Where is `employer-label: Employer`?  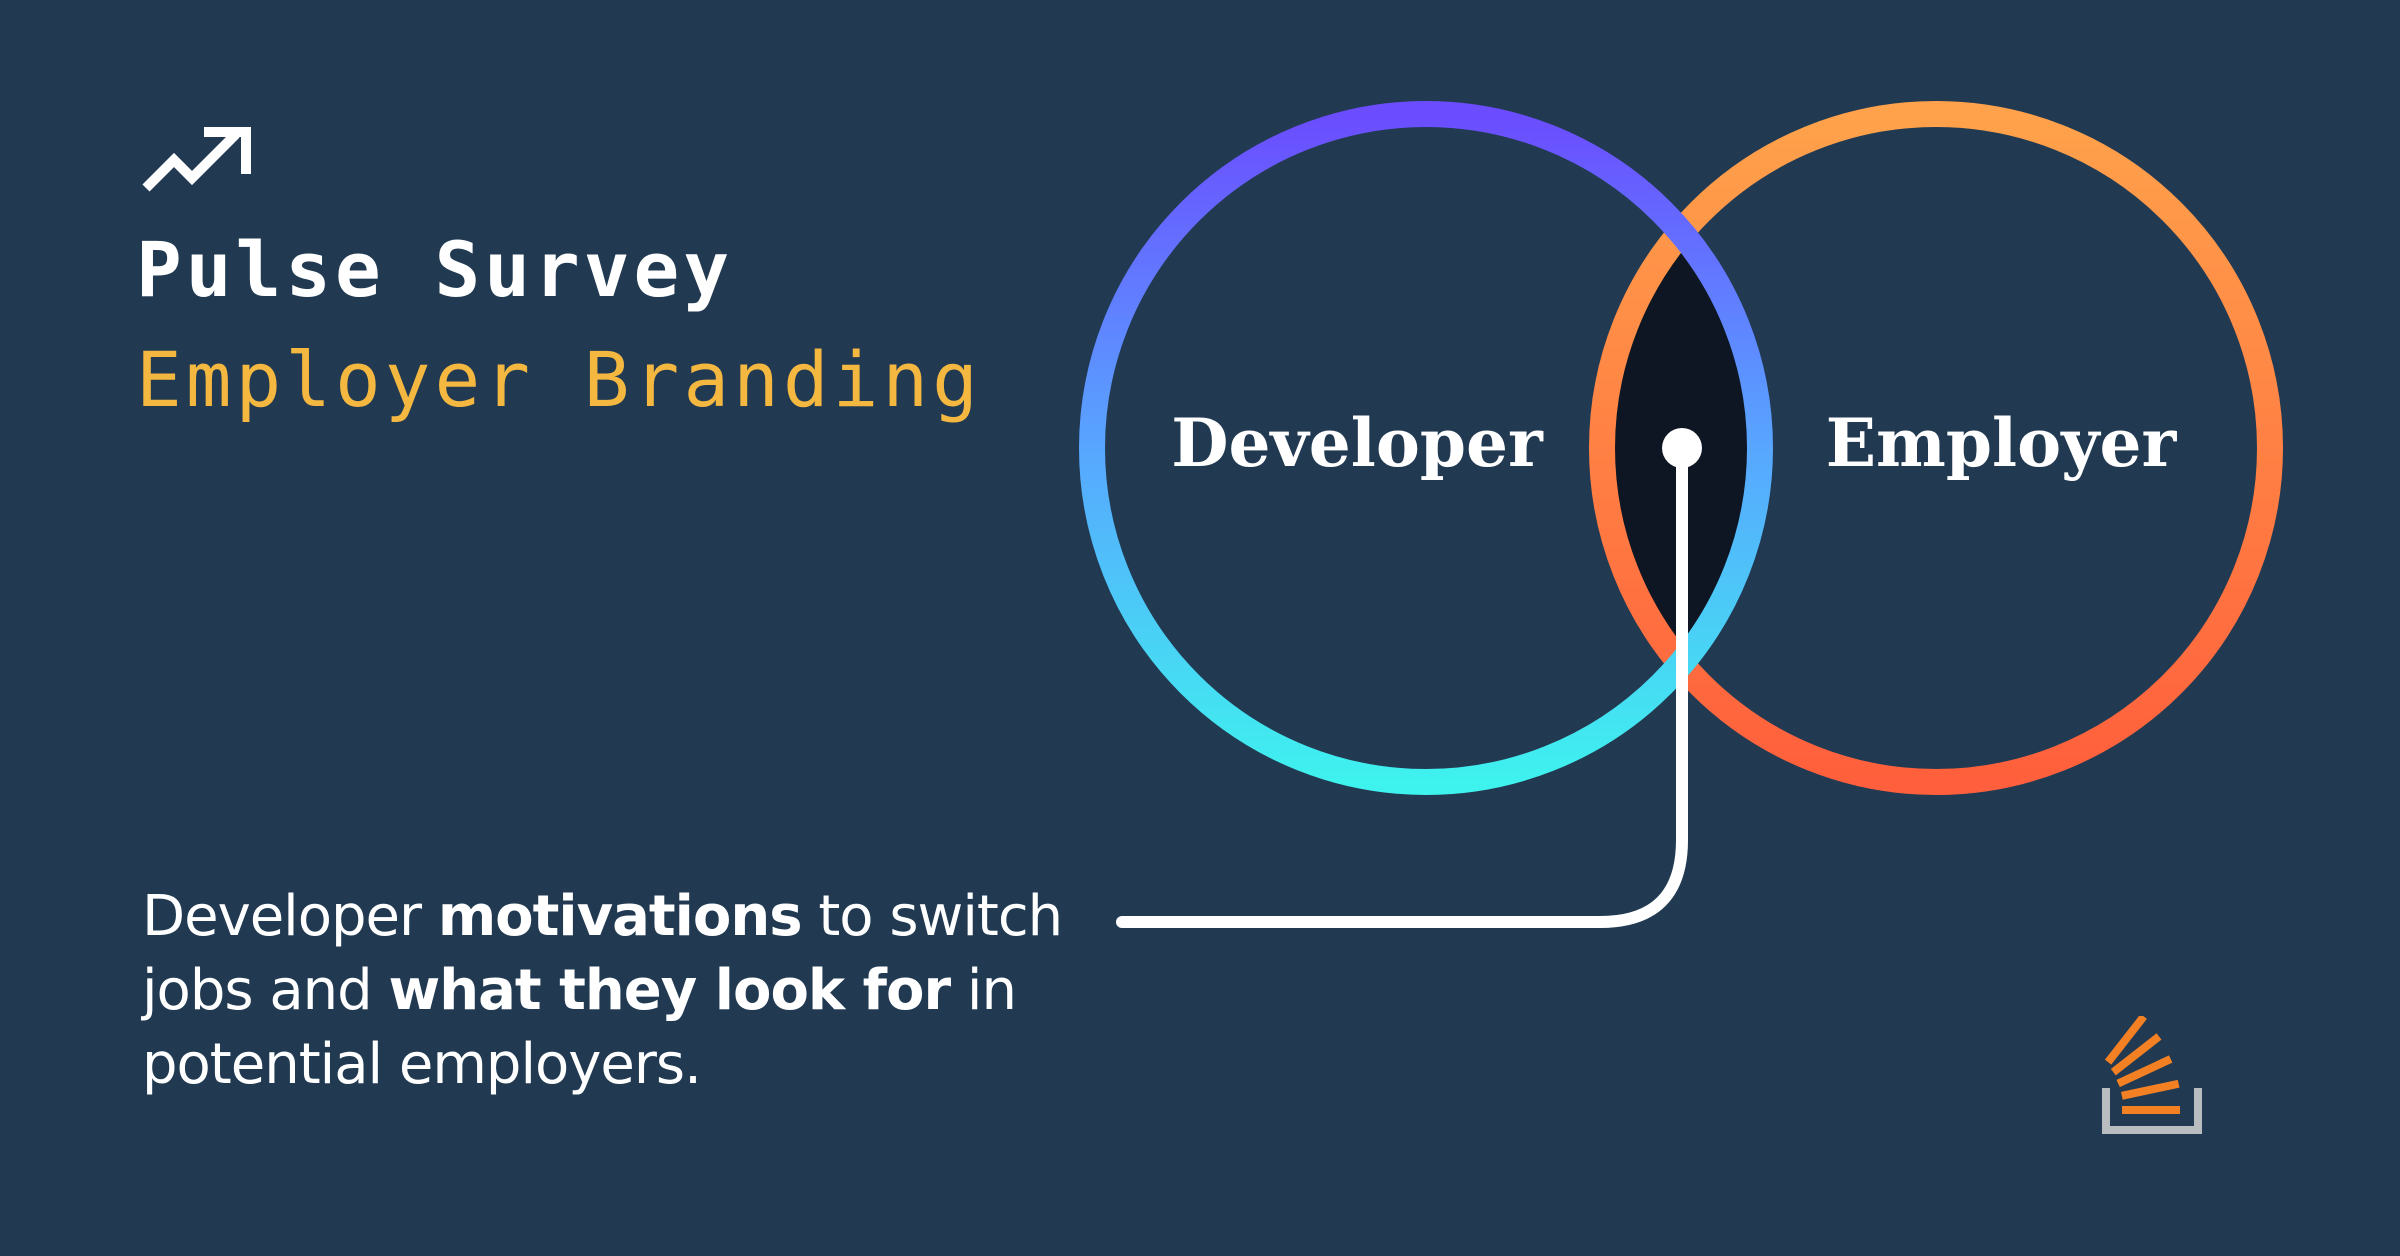
employer-label: Employer is located at coordinates (2002, 443).